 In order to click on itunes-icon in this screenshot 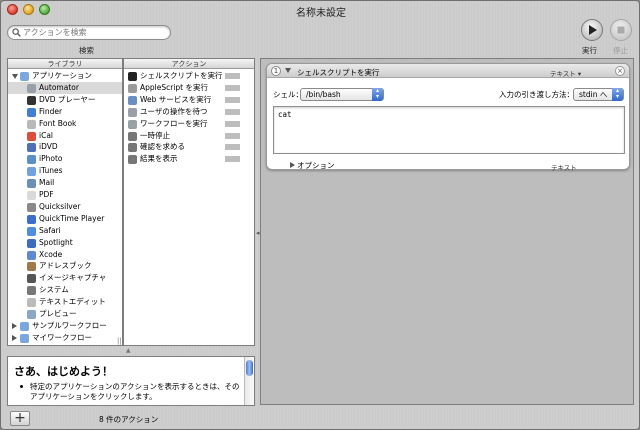, I will do `click(31, 172)`.